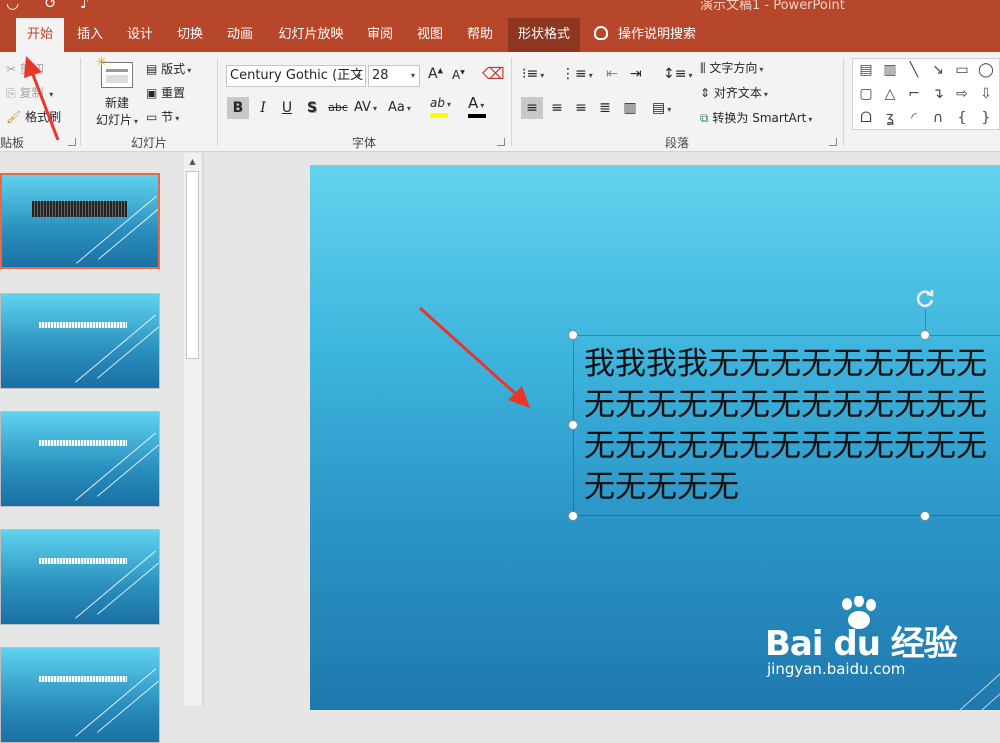  Describe the element at coordinates (890, 118) in the screenshot. I see `scribble-shape-icon: ʓ` at that location.